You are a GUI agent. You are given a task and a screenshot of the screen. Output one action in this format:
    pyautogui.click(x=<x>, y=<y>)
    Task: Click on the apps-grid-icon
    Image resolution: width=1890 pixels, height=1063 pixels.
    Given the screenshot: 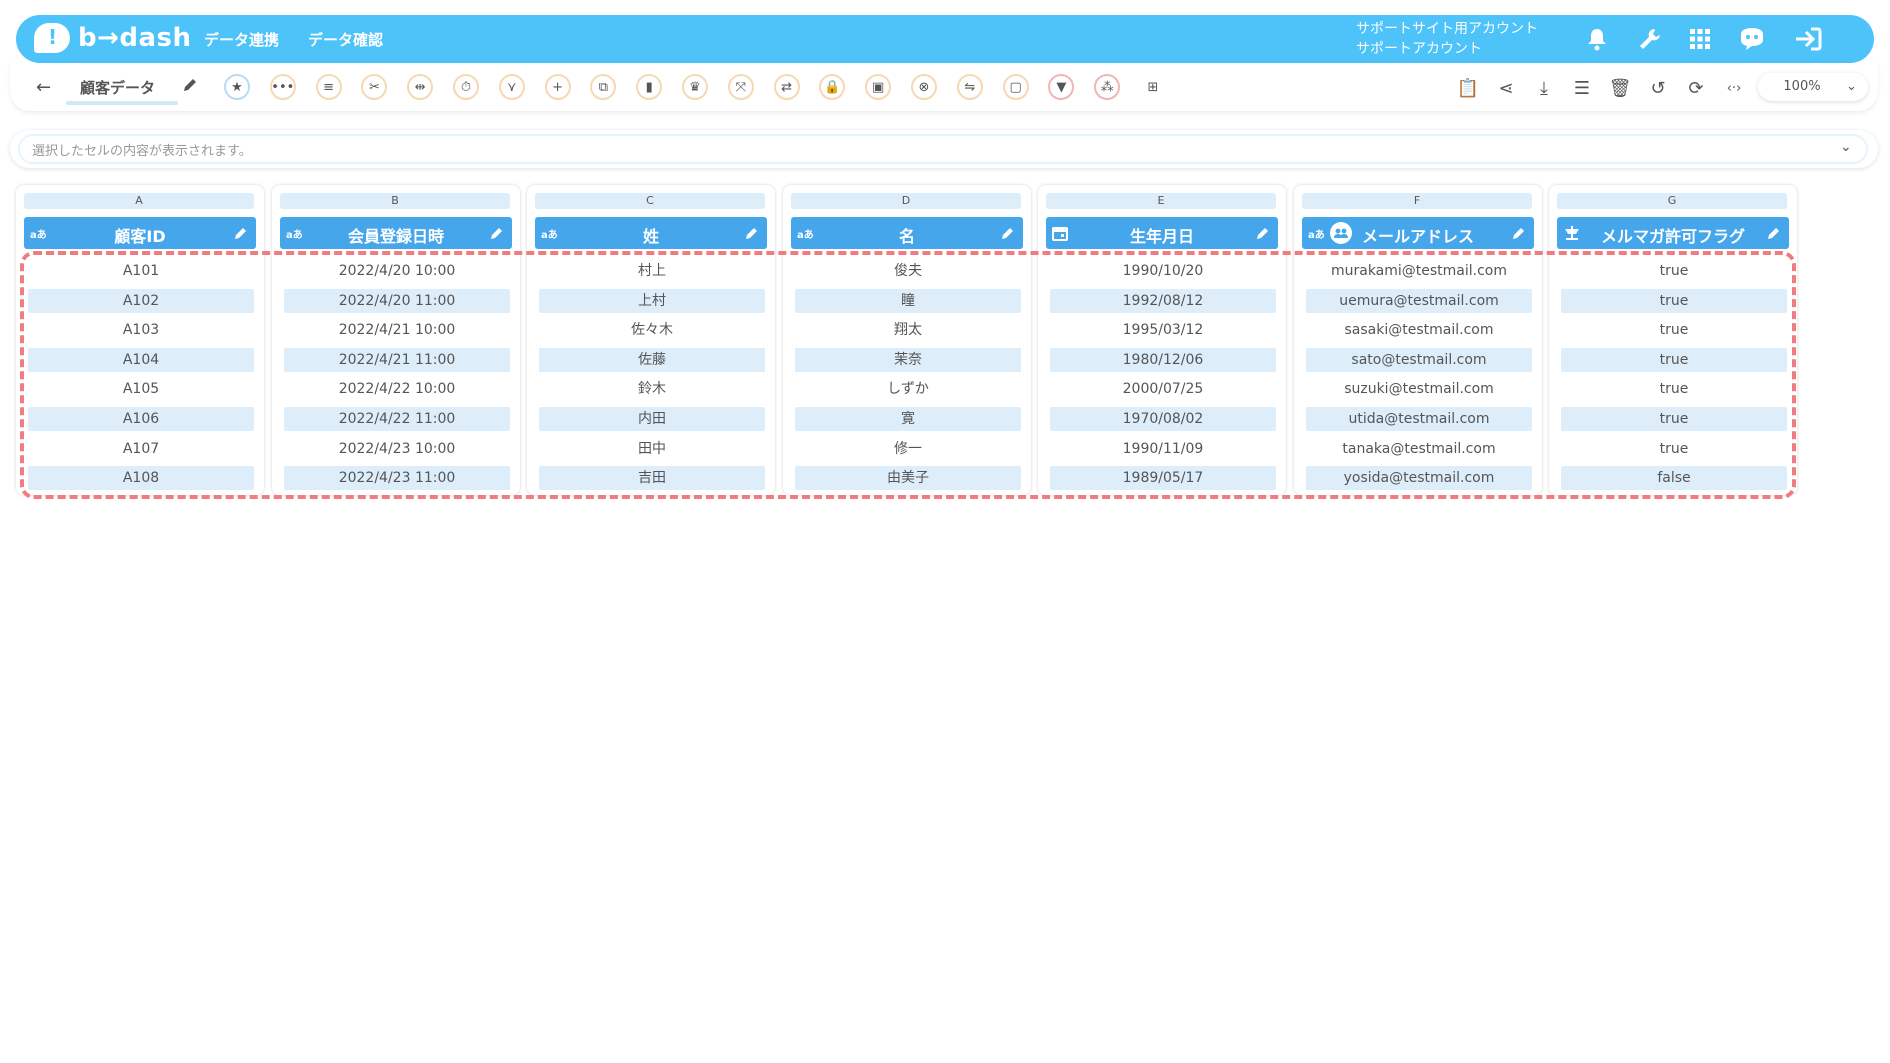 What is the action you would take?
    pyautogui.click(x=1700, y=39)
    